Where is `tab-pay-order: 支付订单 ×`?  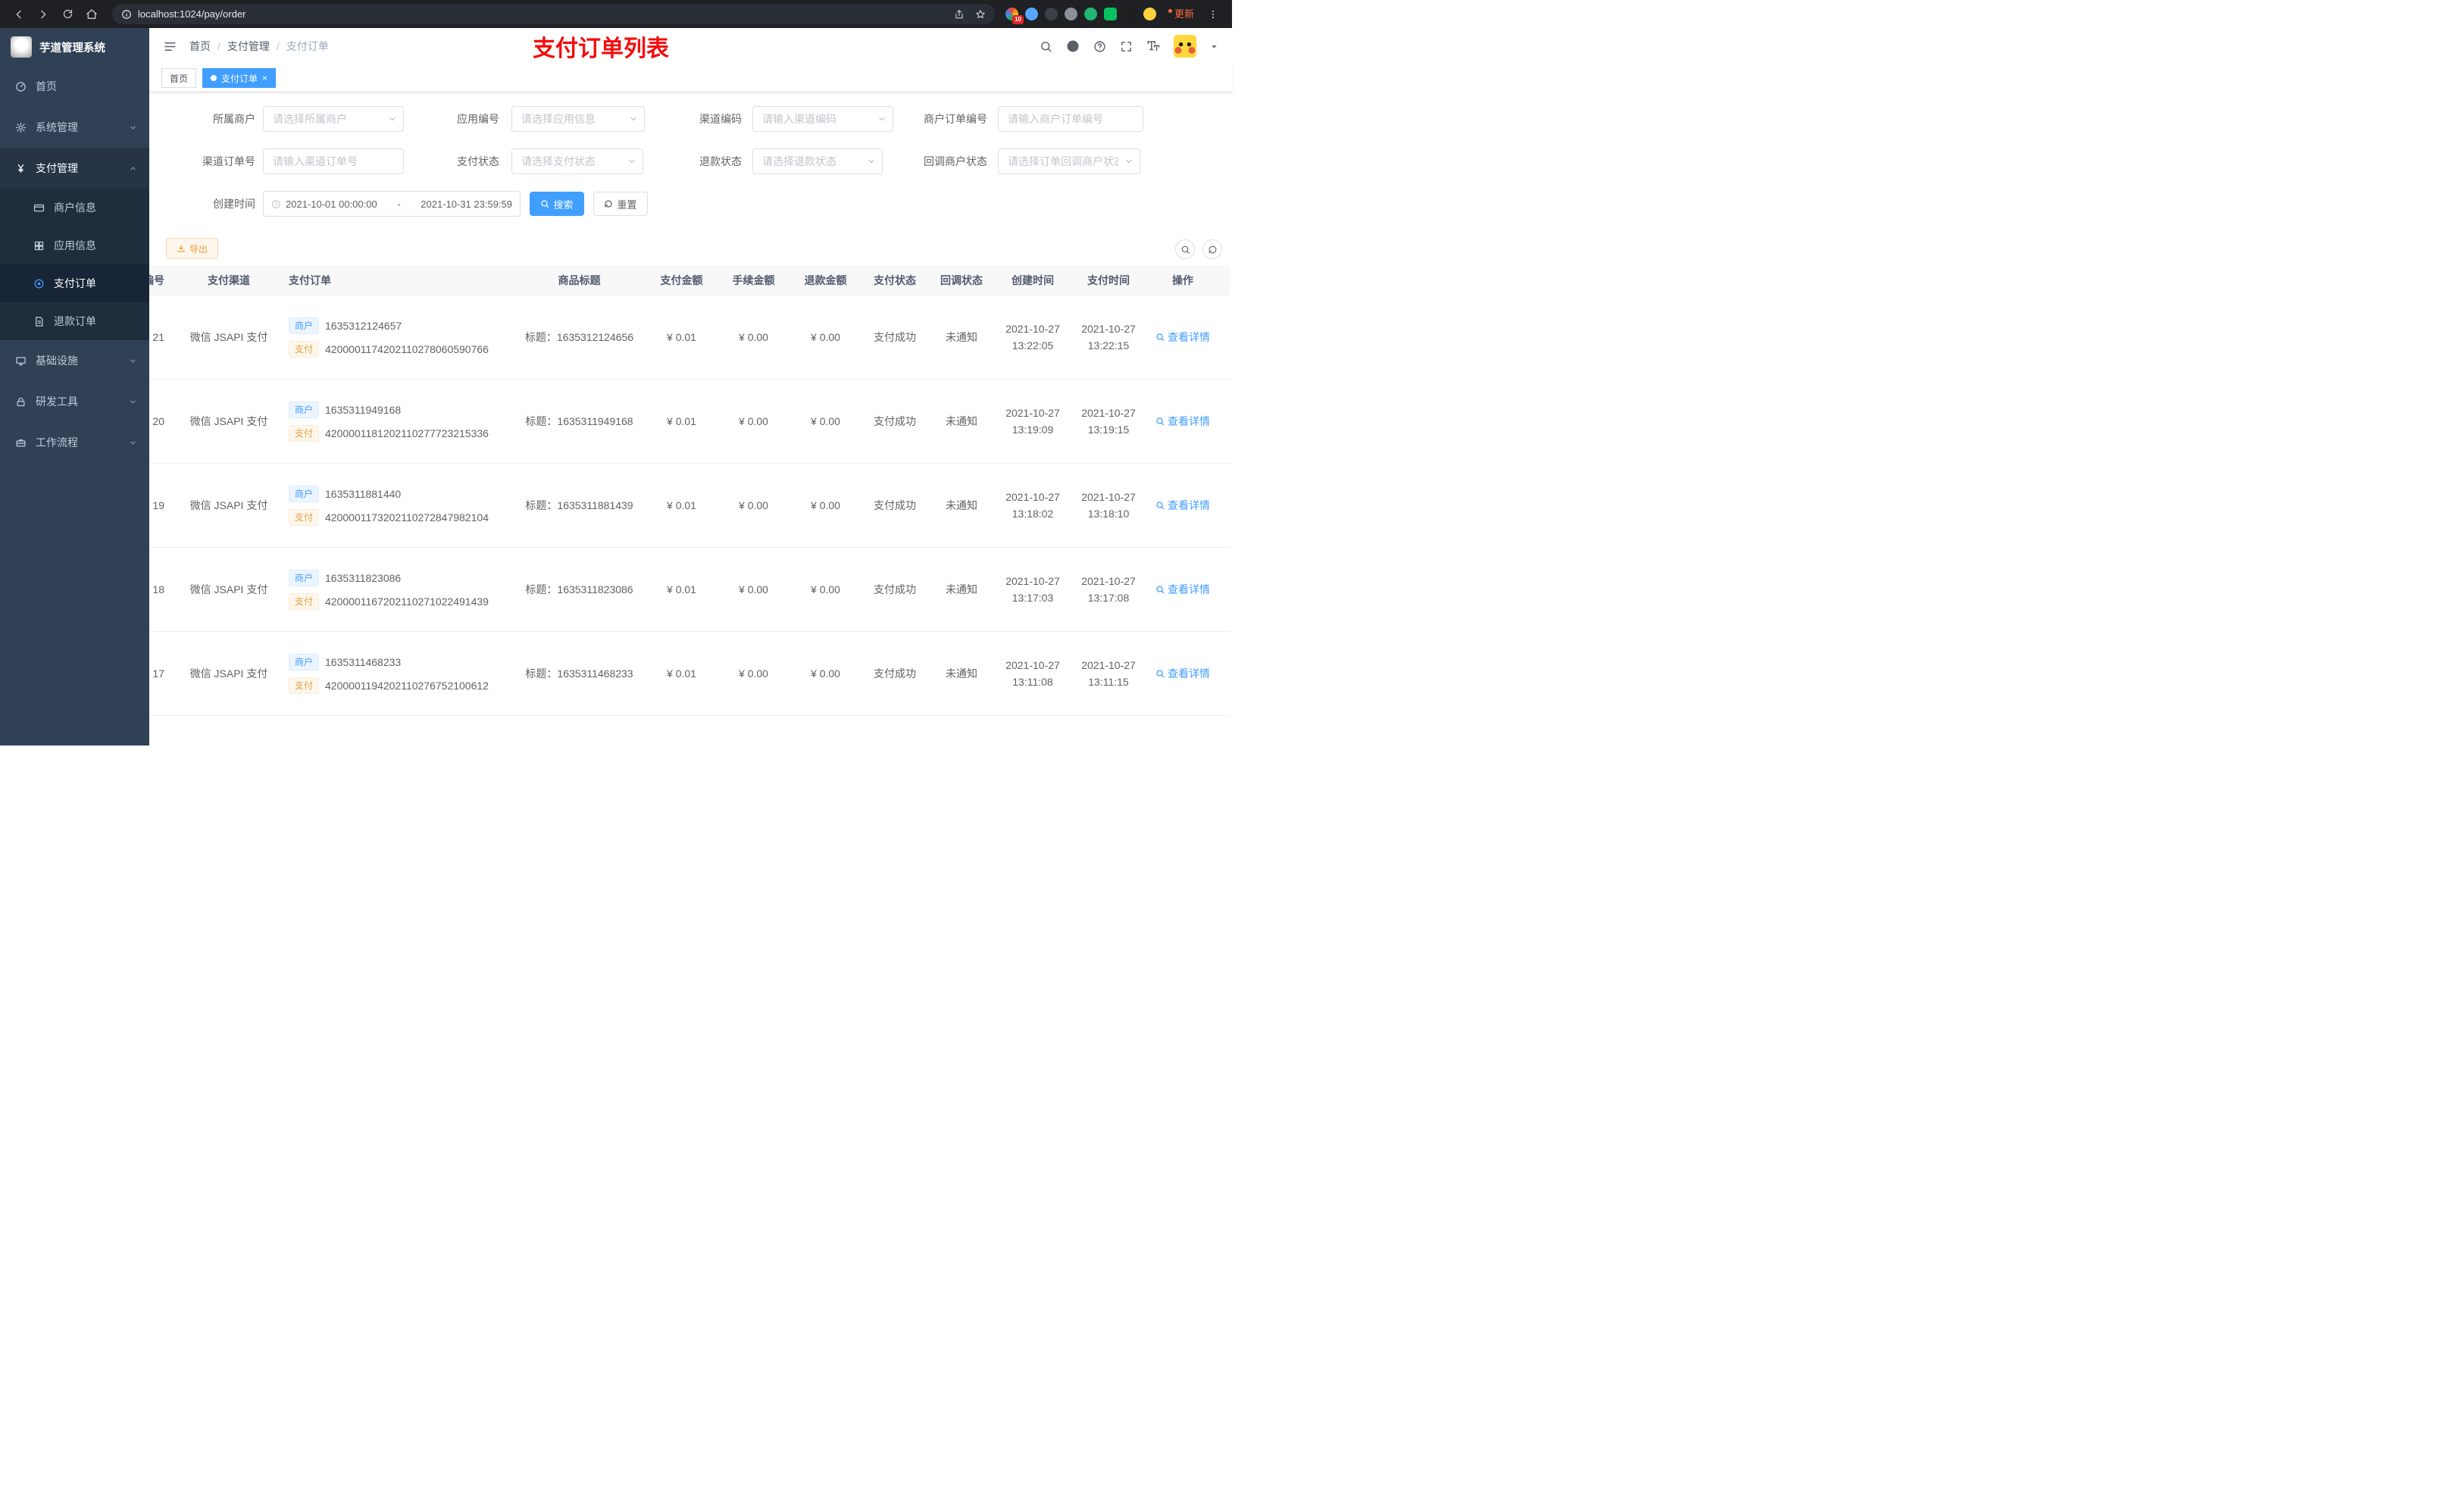
tab-pay-order: 支付订单 × is located at coordinates (239, 78).